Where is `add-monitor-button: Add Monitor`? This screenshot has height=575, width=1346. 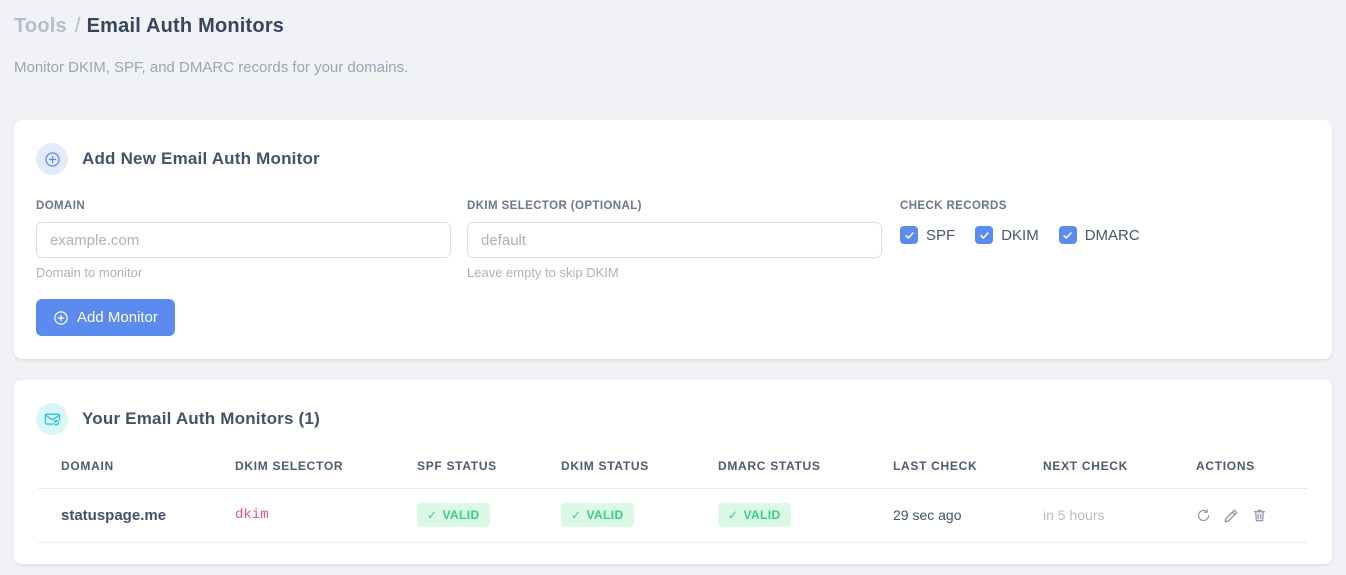 add-monitor-button: Add Monitor is located at coordinates (105, 317).